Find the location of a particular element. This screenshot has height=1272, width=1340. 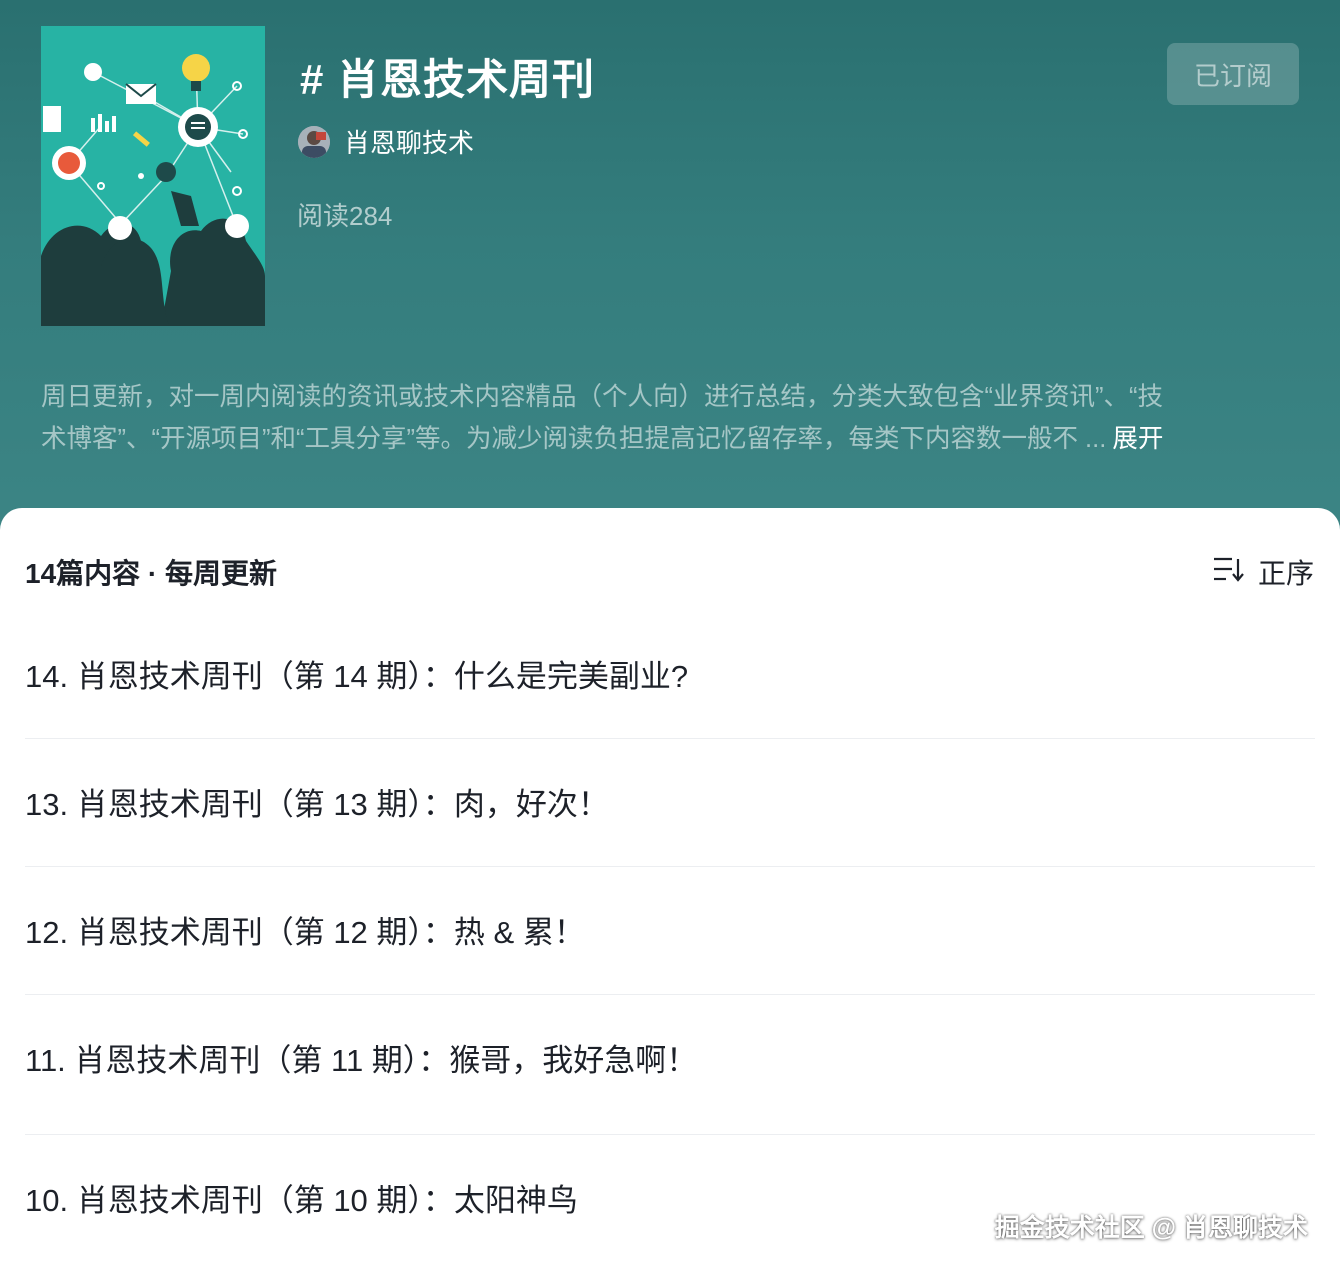

article-item: 14. 肖恩技术周刊（第 14 期）：什么是完美副业? is located at coordinates (670, 677).